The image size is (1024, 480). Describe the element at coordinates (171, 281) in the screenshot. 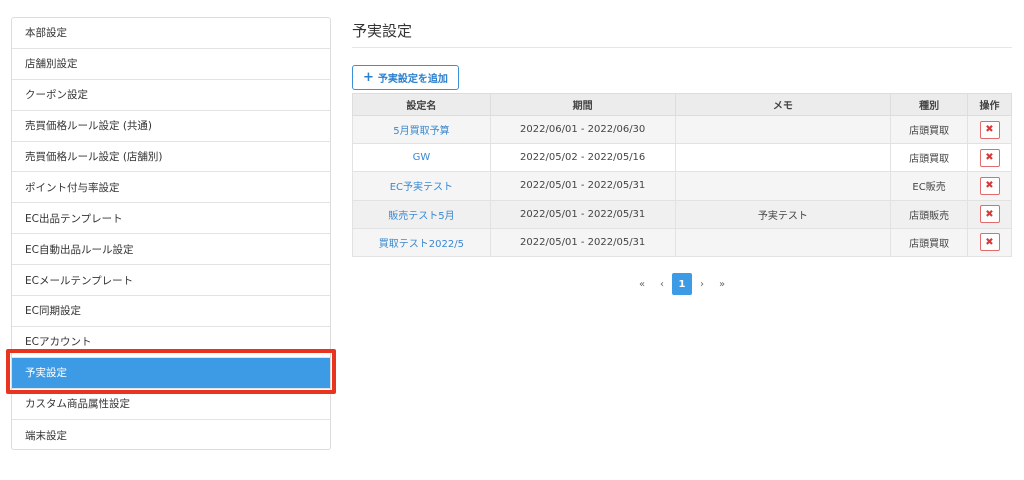

I see `sidebar-item-ec-mail-template: ECメールテンプレート` at that location.